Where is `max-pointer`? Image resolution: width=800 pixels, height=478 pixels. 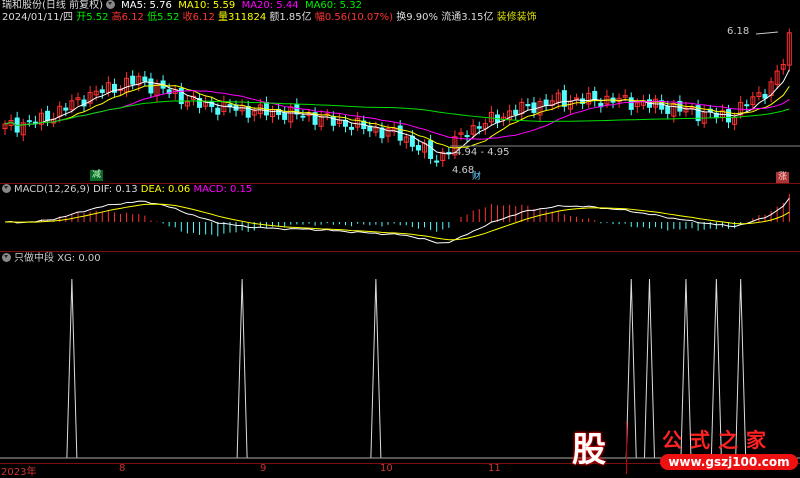 max-pointer is located at coordinates (767, 33).